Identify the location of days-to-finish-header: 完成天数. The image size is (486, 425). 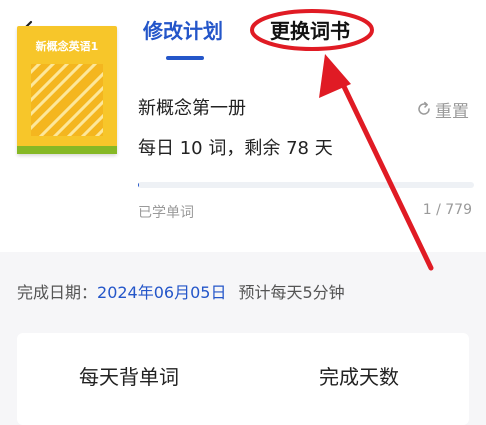
(359, 377).